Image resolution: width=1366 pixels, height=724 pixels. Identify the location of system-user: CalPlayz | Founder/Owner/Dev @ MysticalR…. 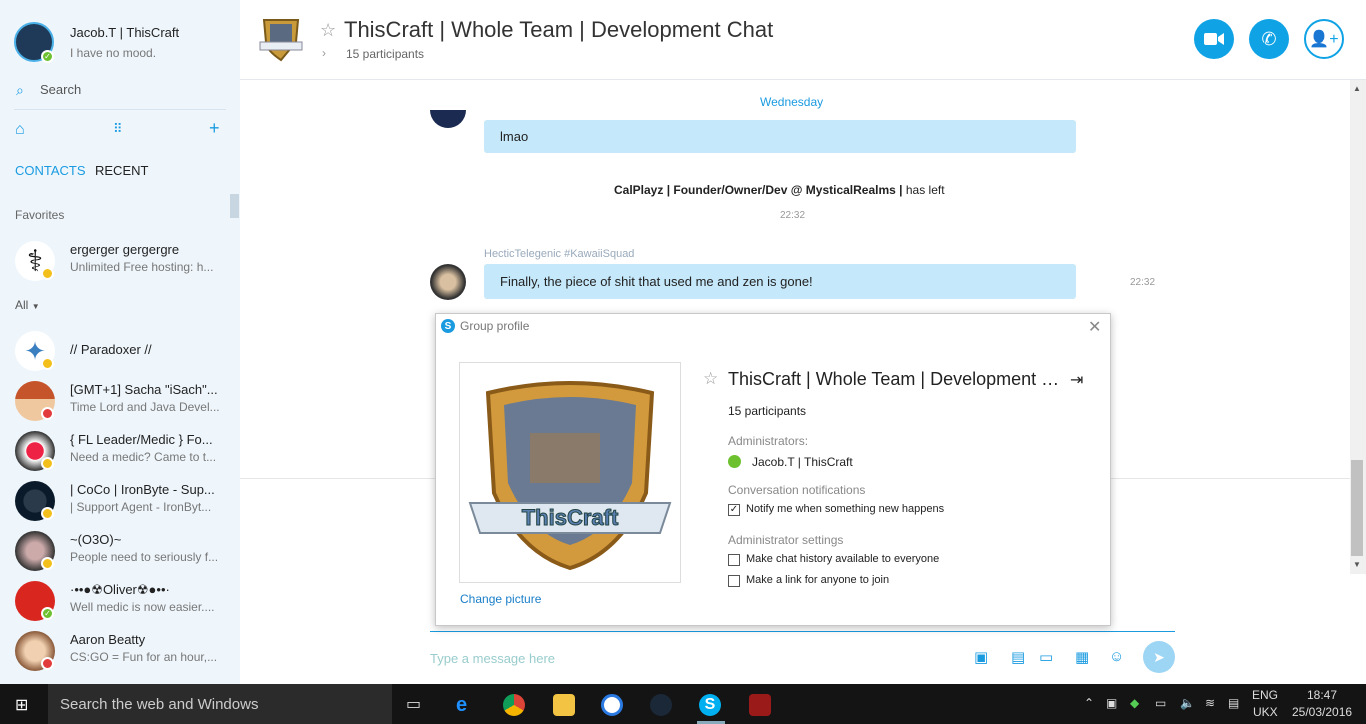
(758, 190).